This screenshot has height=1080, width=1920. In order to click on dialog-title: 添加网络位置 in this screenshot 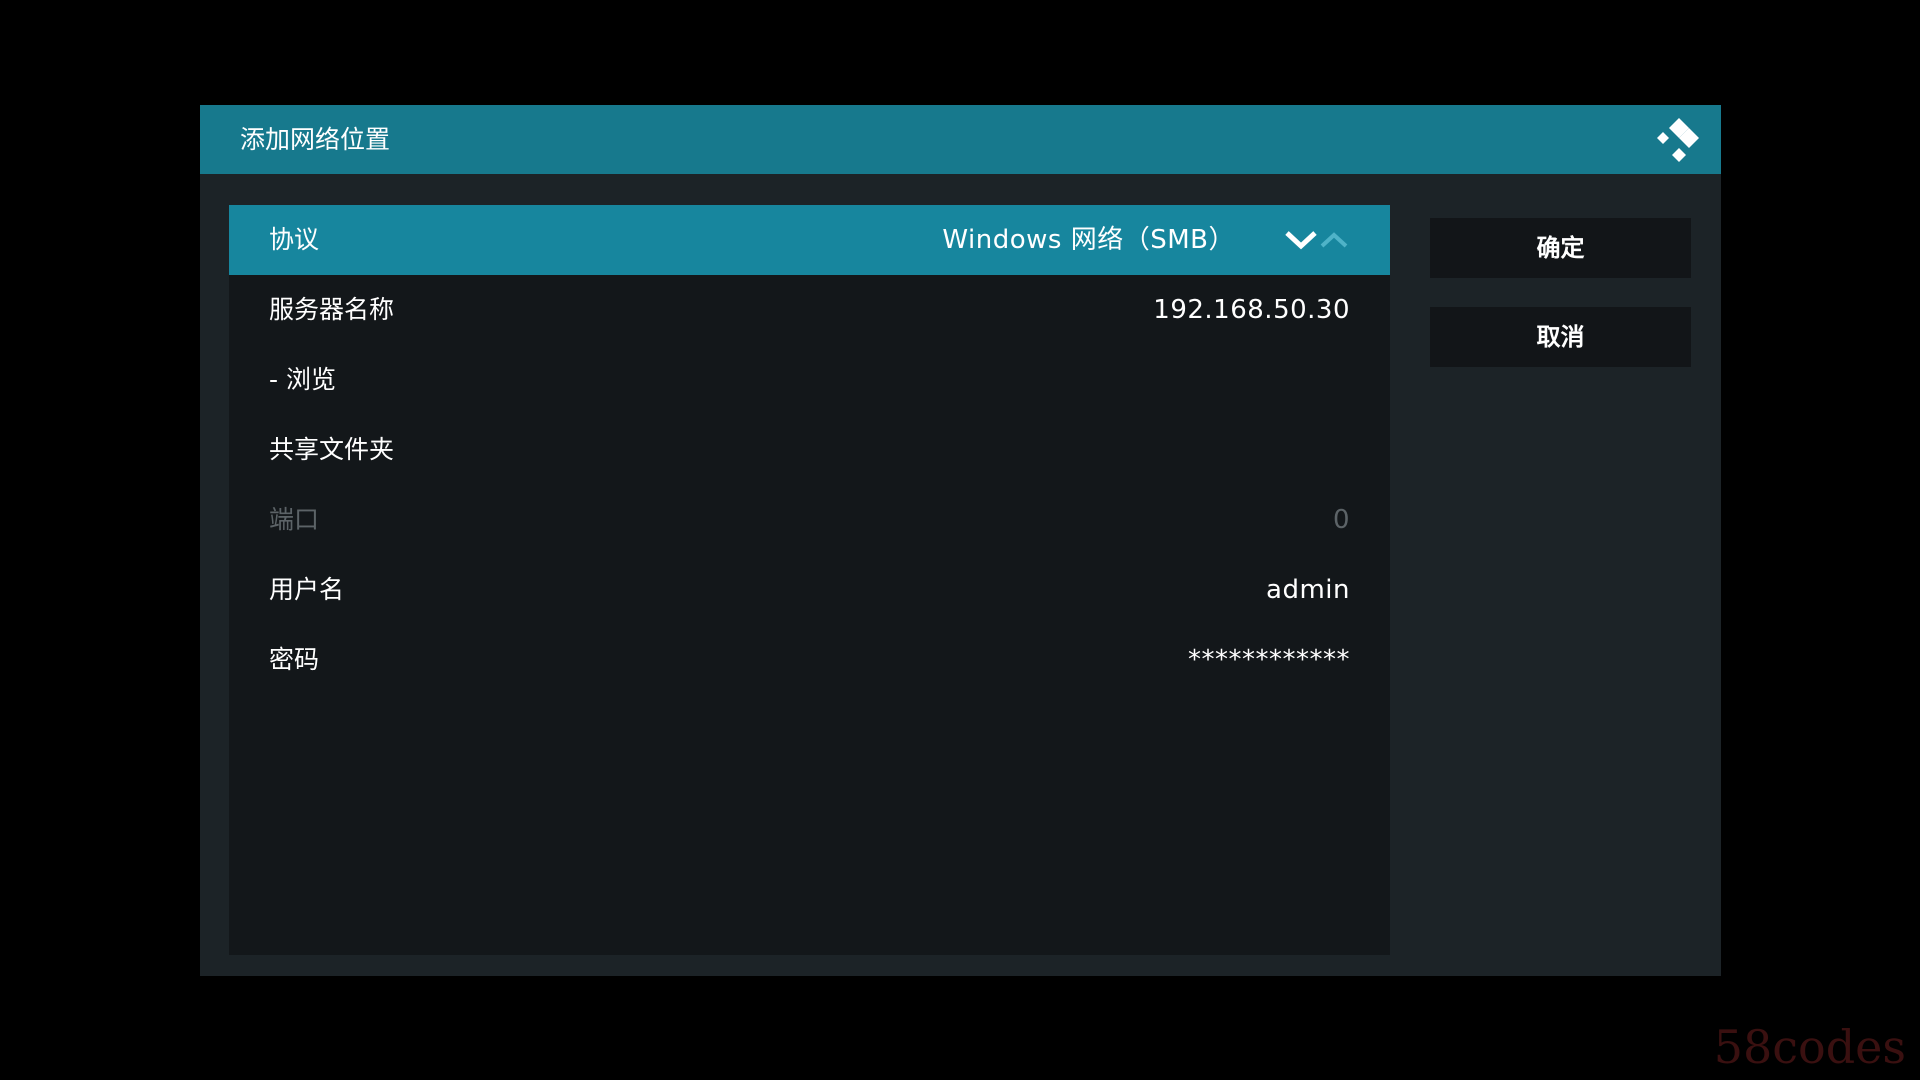, I will do `click(315, 139)`.